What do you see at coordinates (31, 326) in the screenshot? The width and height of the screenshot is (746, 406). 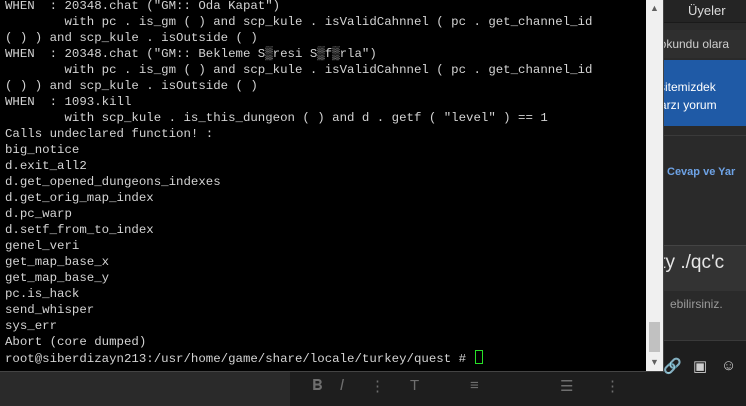 I see `terminal-line: sys_err` at bounding box center [31, 326].